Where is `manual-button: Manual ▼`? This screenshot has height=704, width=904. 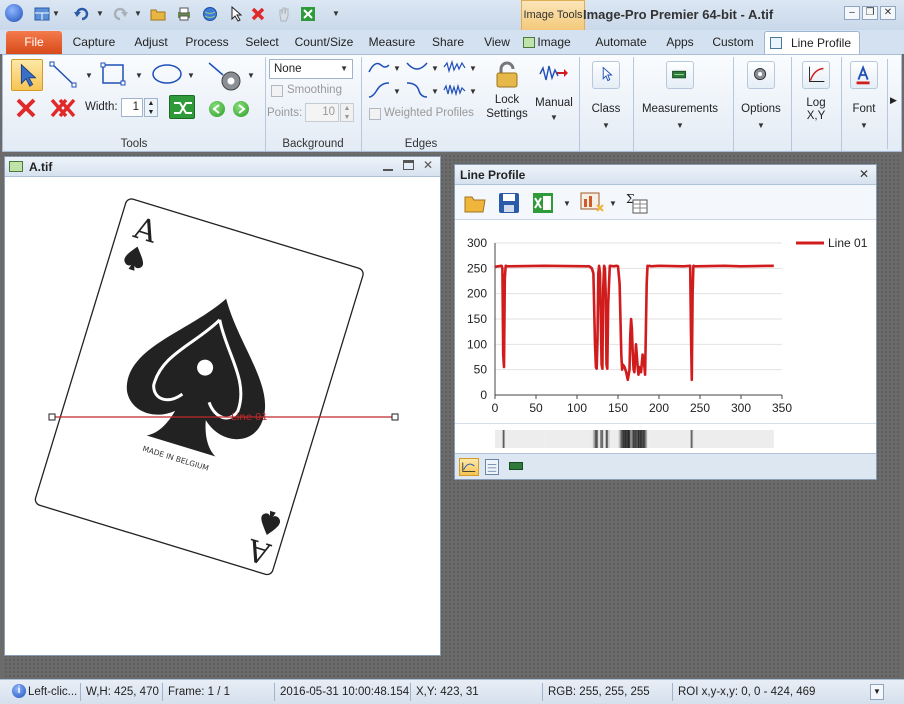
manual-button: Manual ▼ is located at coordinates (554, 97).